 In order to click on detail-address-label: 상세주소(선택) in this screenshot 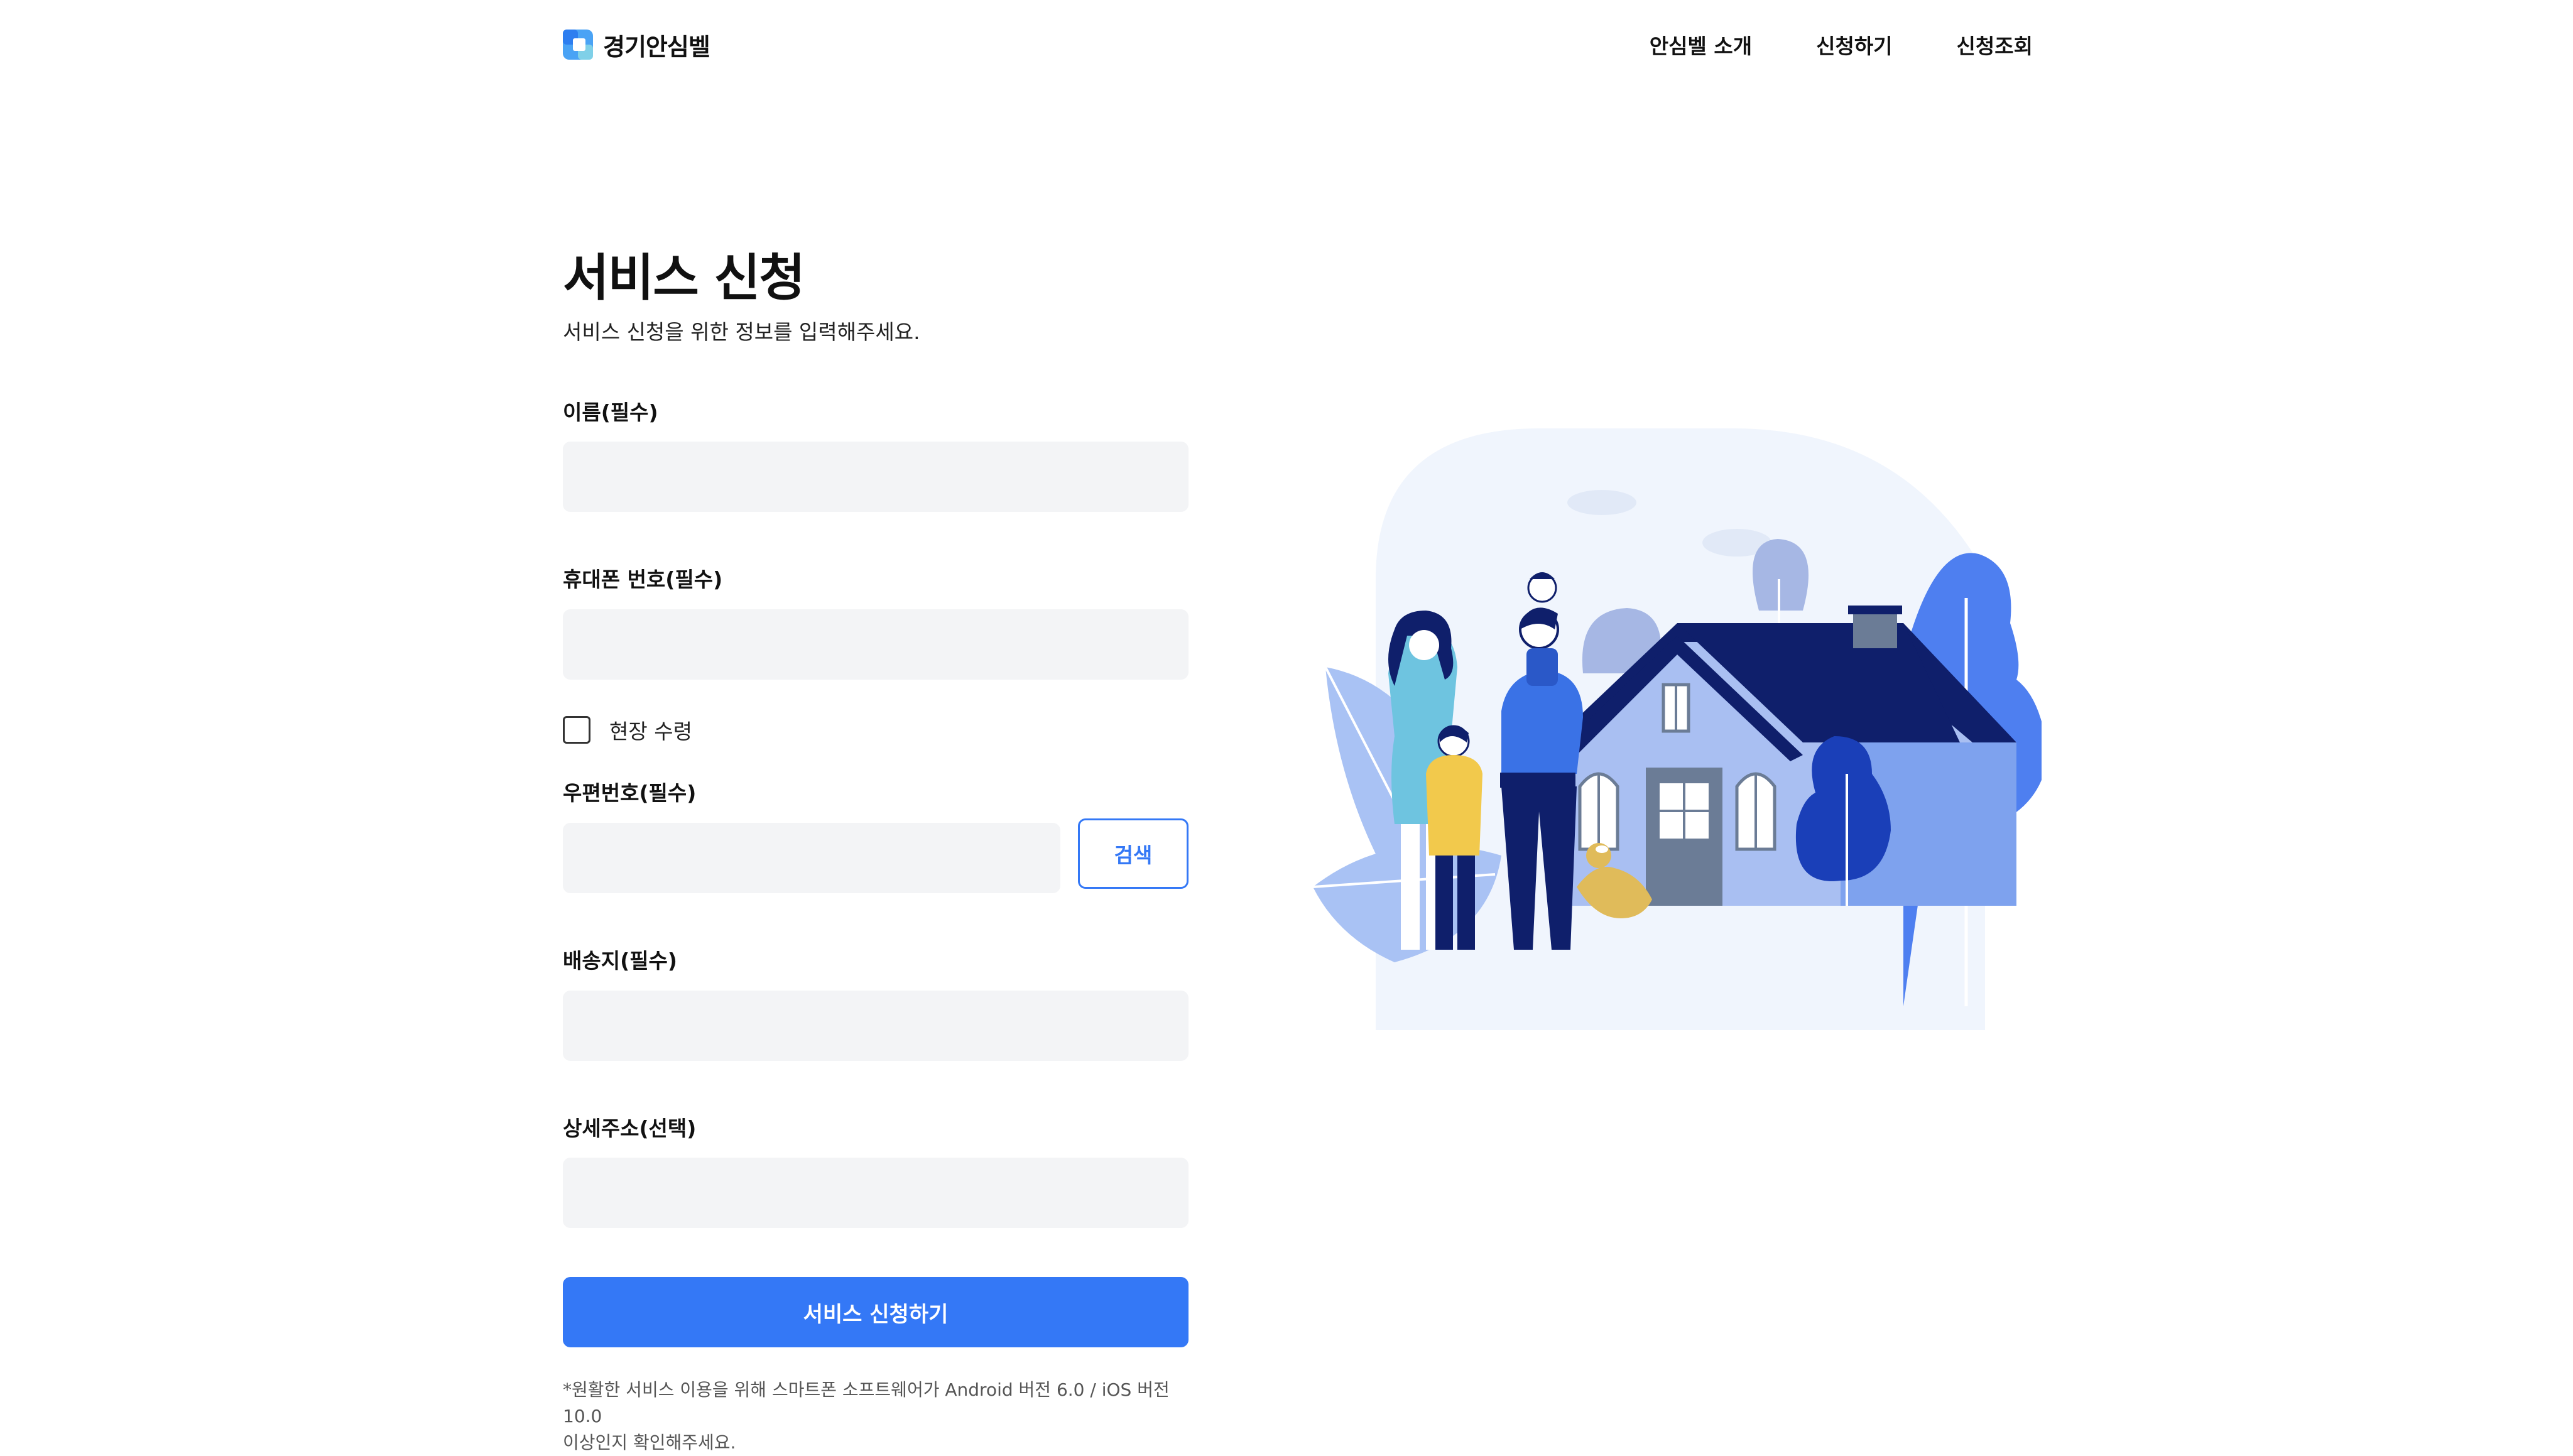, I will do `click(630, 1128)`.